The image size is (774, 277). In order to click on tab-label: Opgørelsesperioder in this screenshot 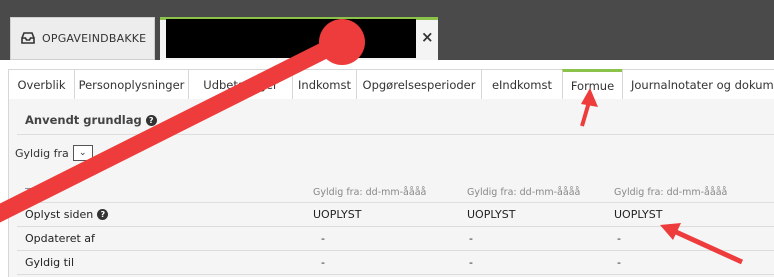, I will do `click(419, 84)`.